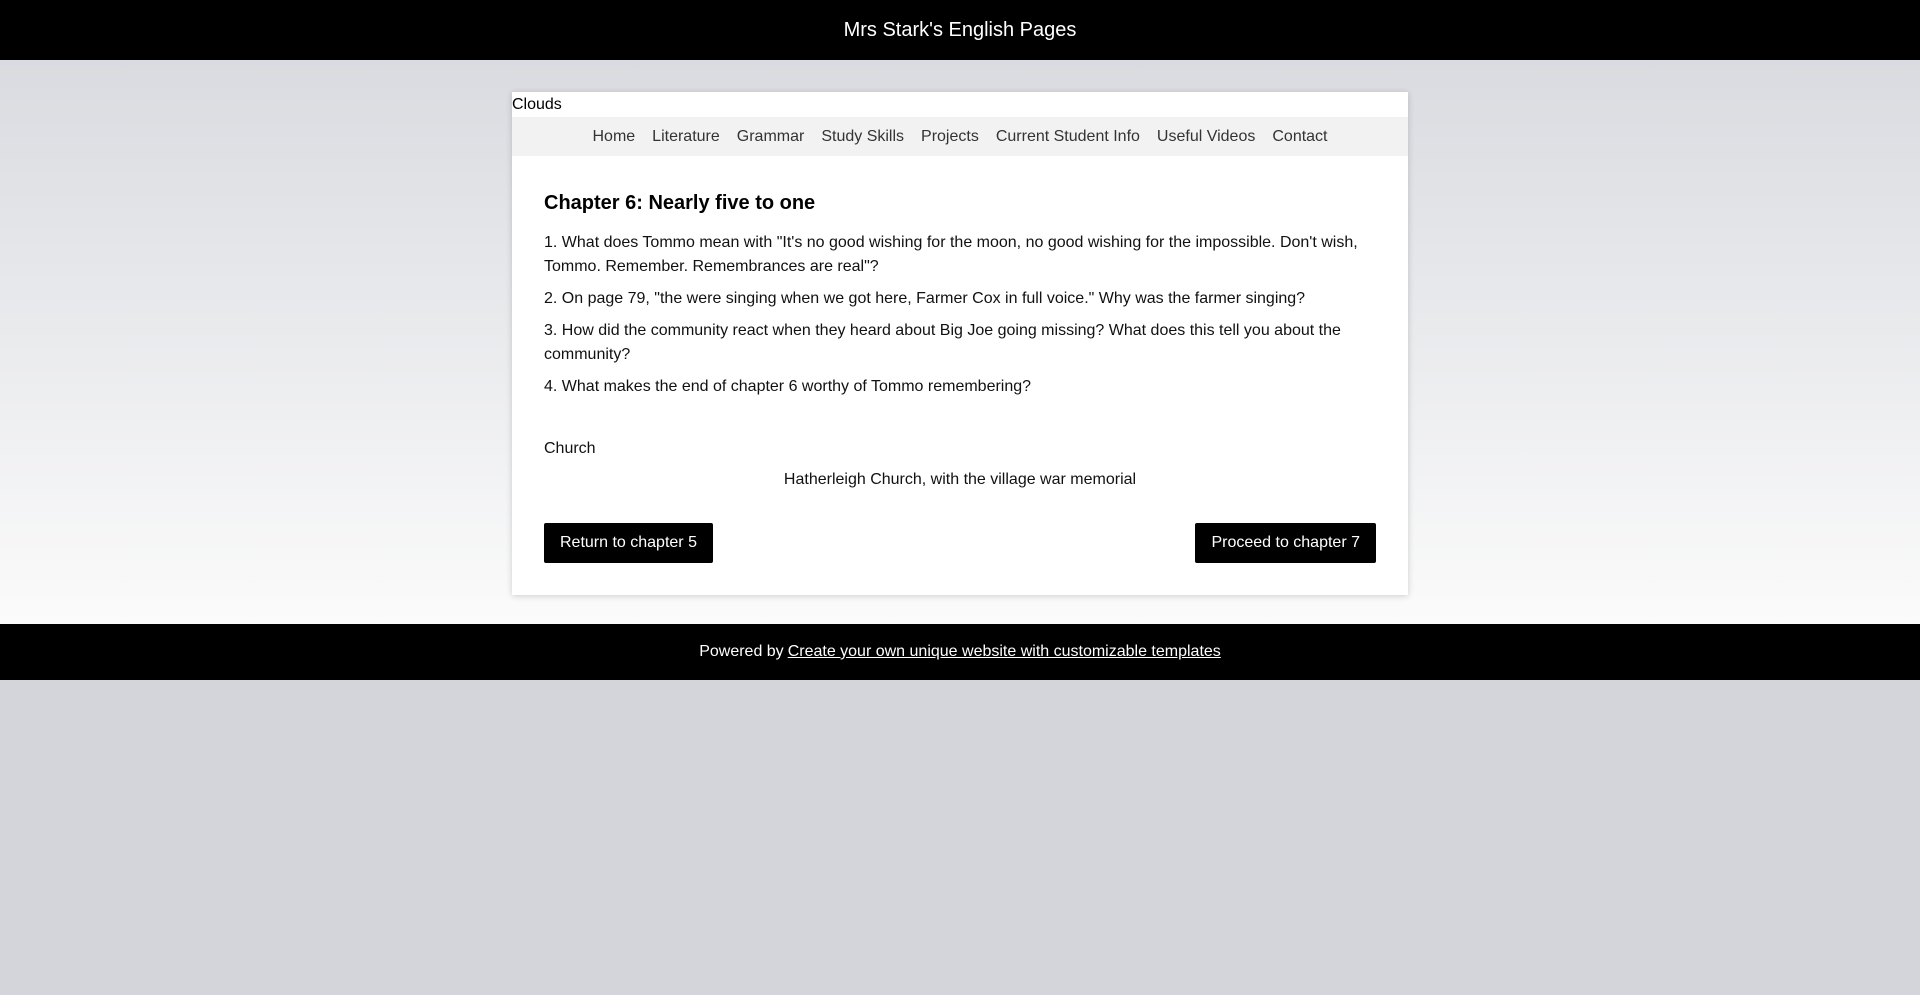  Describe the element at coordinates (960, 104) in the screenshot. I see `banner-image: Clouds` at that location.